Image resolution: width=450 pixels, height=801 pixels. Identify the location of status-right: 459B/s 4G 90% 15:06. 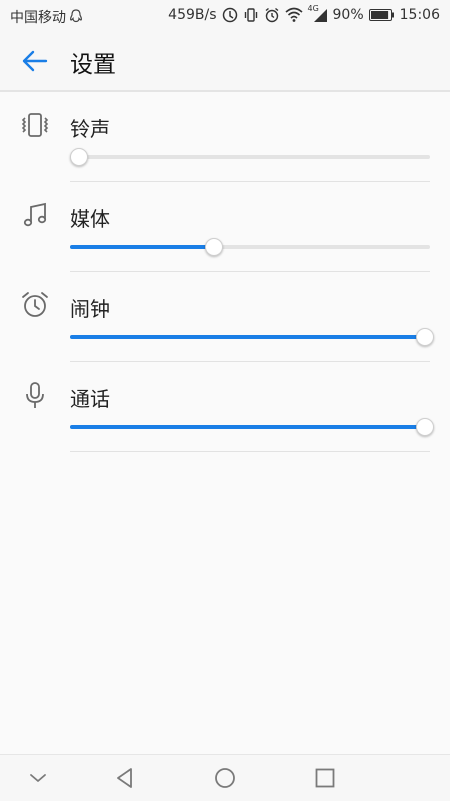
(304, 13).